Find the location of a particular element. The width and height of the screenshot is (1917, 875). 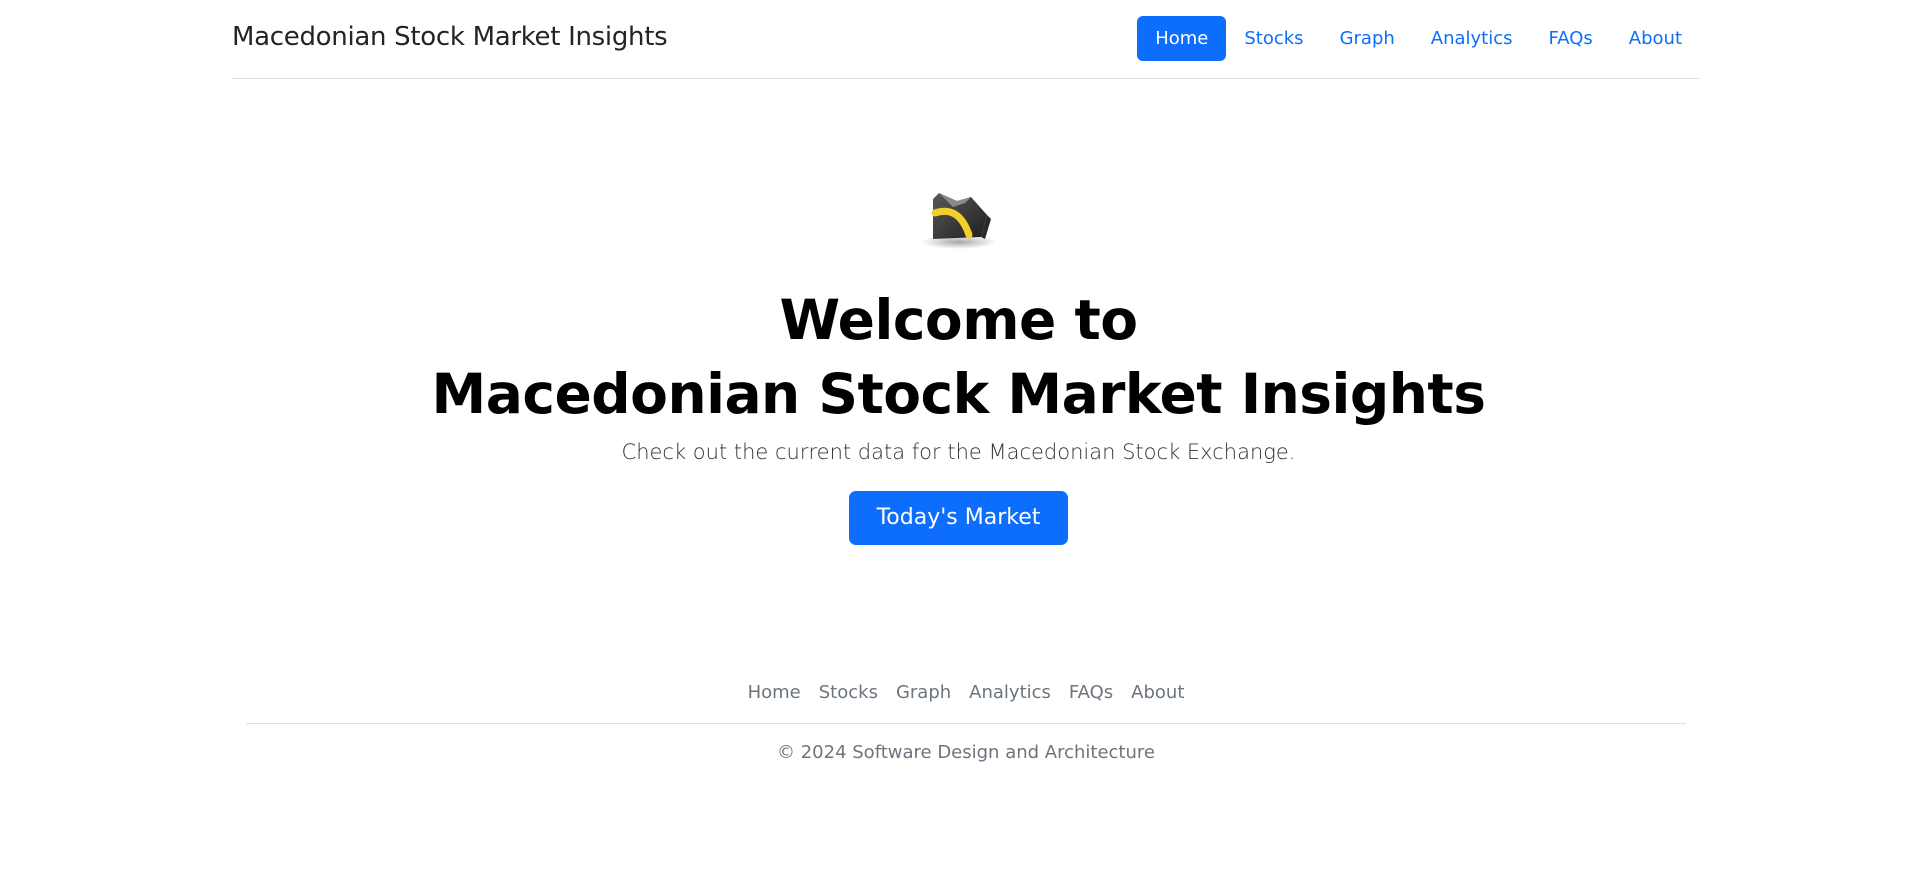

footer-link-about: About is located at coordinates (1157, 693).